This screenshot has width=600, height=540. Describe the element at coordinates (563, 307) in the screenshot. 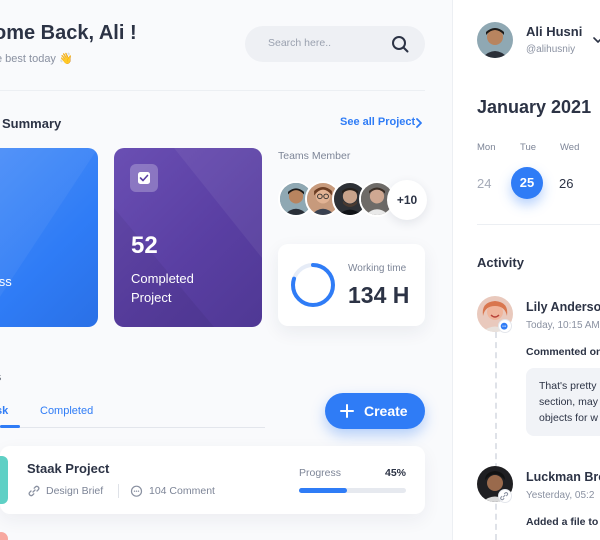

I see `activity-user-name: Lily Anderso` at that location.